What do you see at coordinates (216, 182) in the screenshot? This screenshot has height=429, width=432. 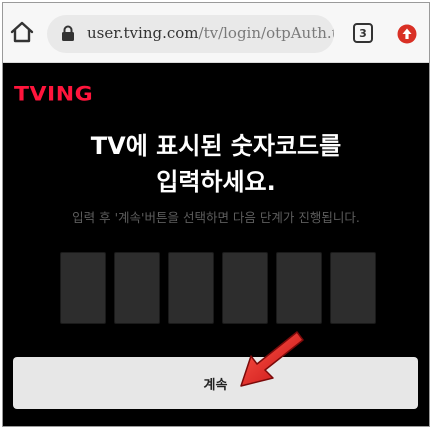 I see `title-line-2: 입력하세요.` at bounding box center [216, 182].